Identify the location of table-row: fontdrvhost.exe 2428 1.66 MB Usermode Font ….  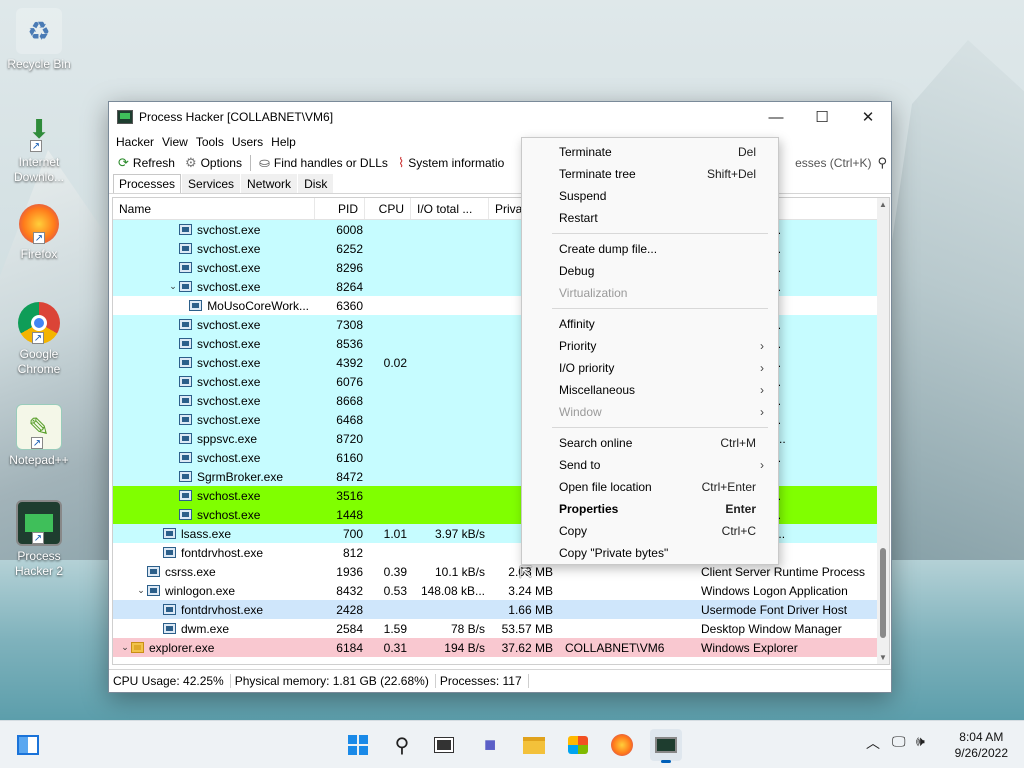
(501, 609).